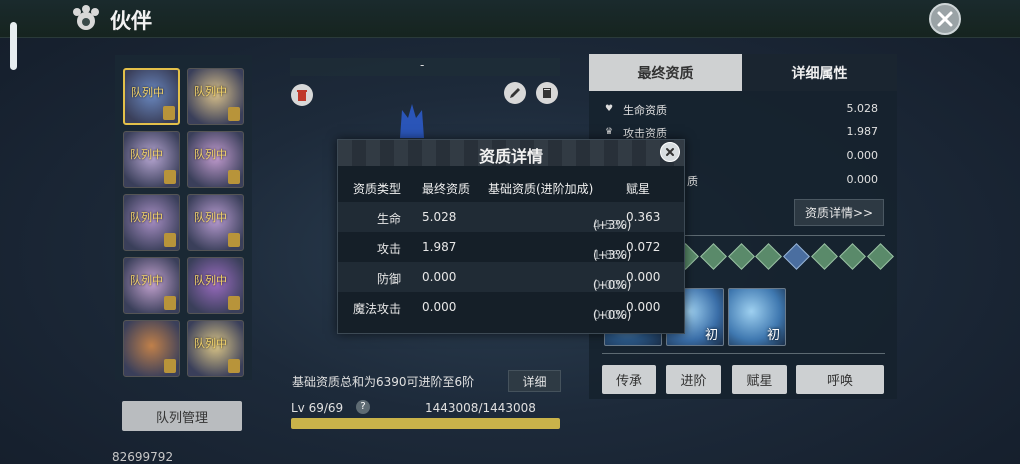 Image resolution: width=1020 pixels, height=464 pixels. Describe the element at coordinates (643, 217) in the screenshot. I see `cell-star: 0.363` at that location.